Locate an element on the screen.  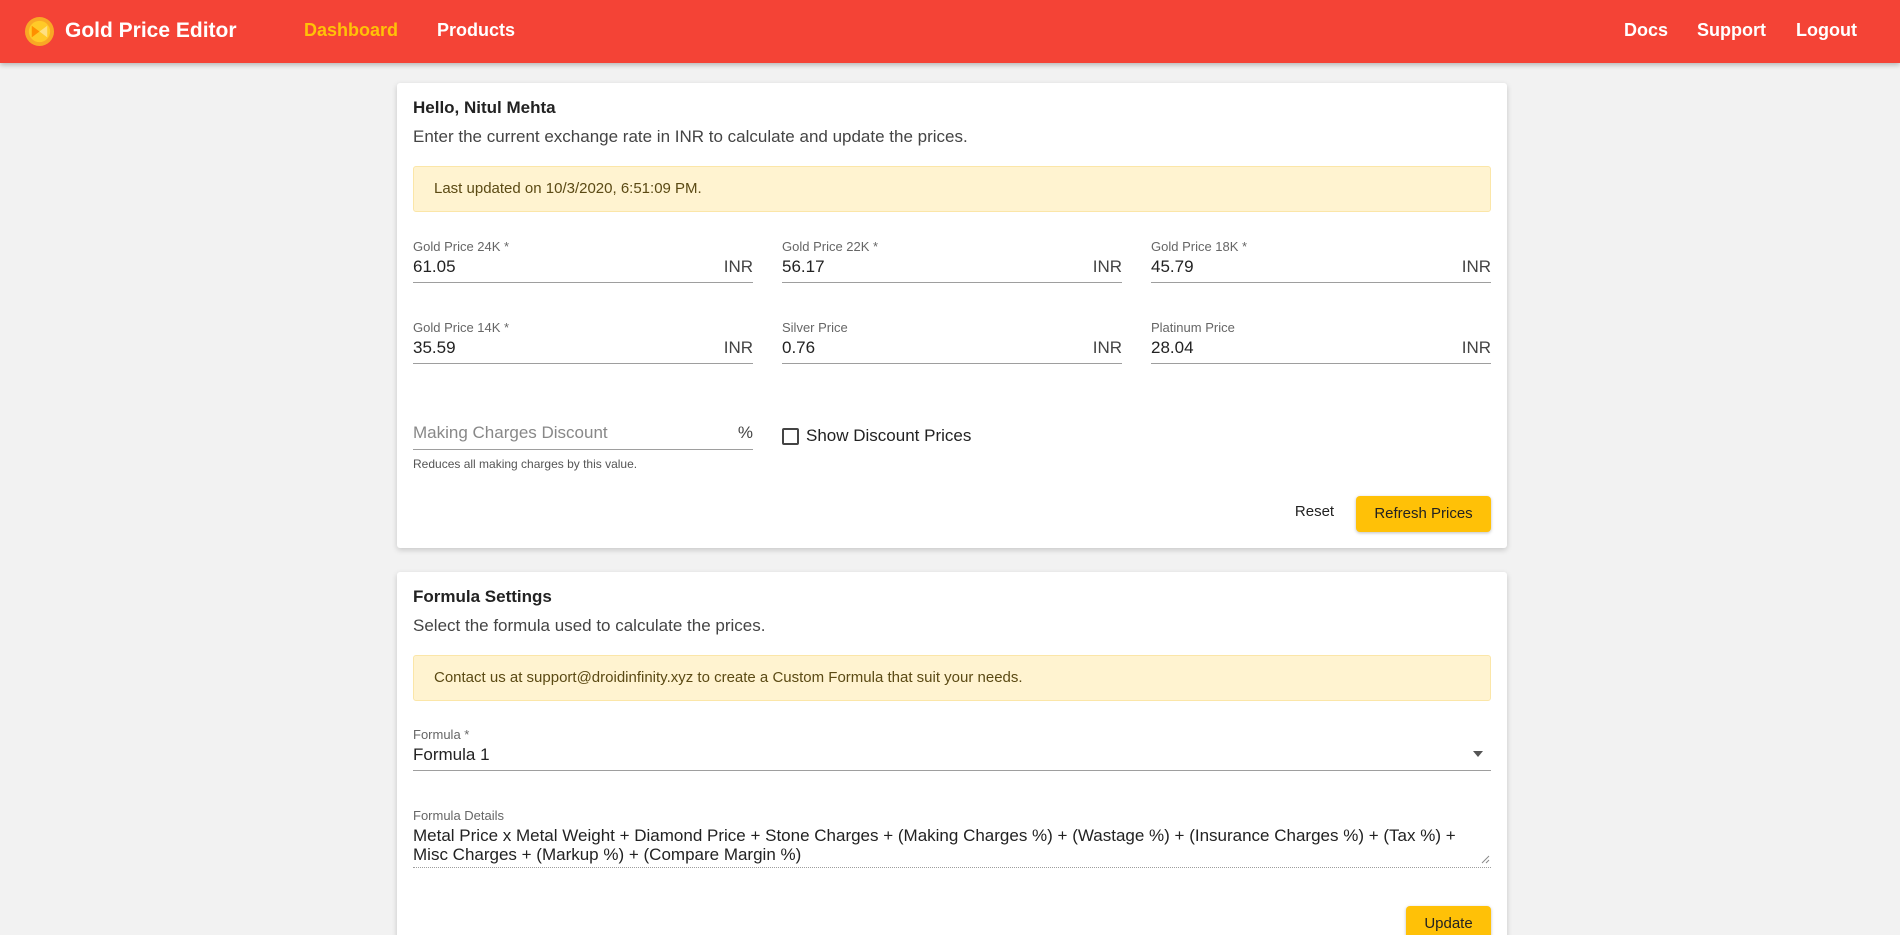
platinum-price-input: 28.04 is located at coordinates (1172, 348).